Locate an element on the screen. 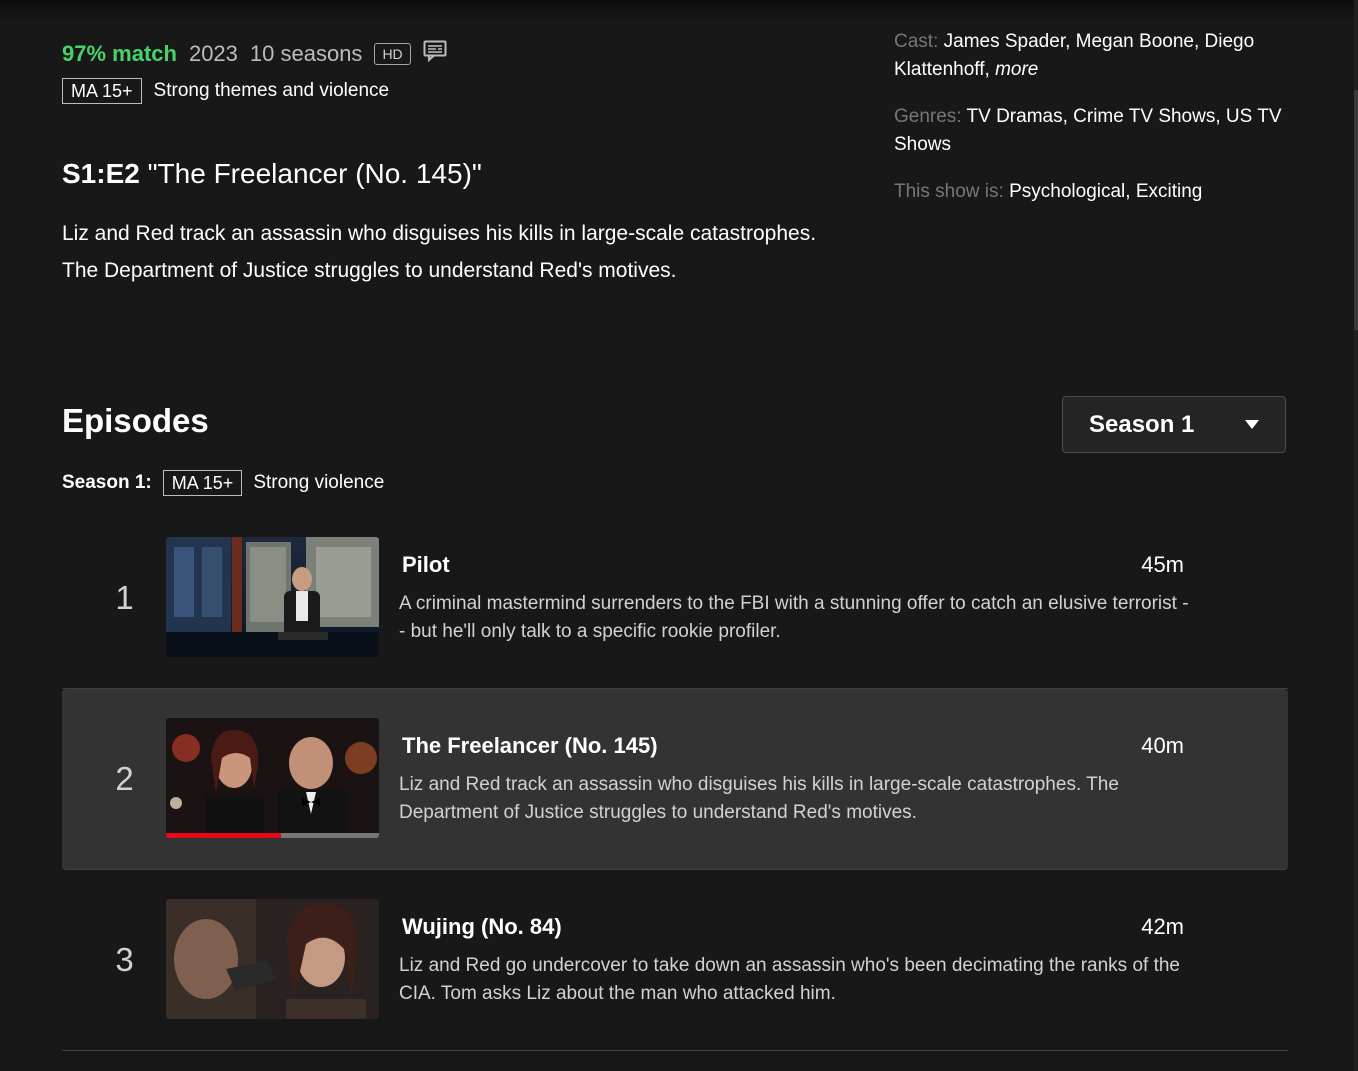 The height and width of the screenshot is (1071, 1358). episode-duration: 42m is located at coordinates (1162, 926).